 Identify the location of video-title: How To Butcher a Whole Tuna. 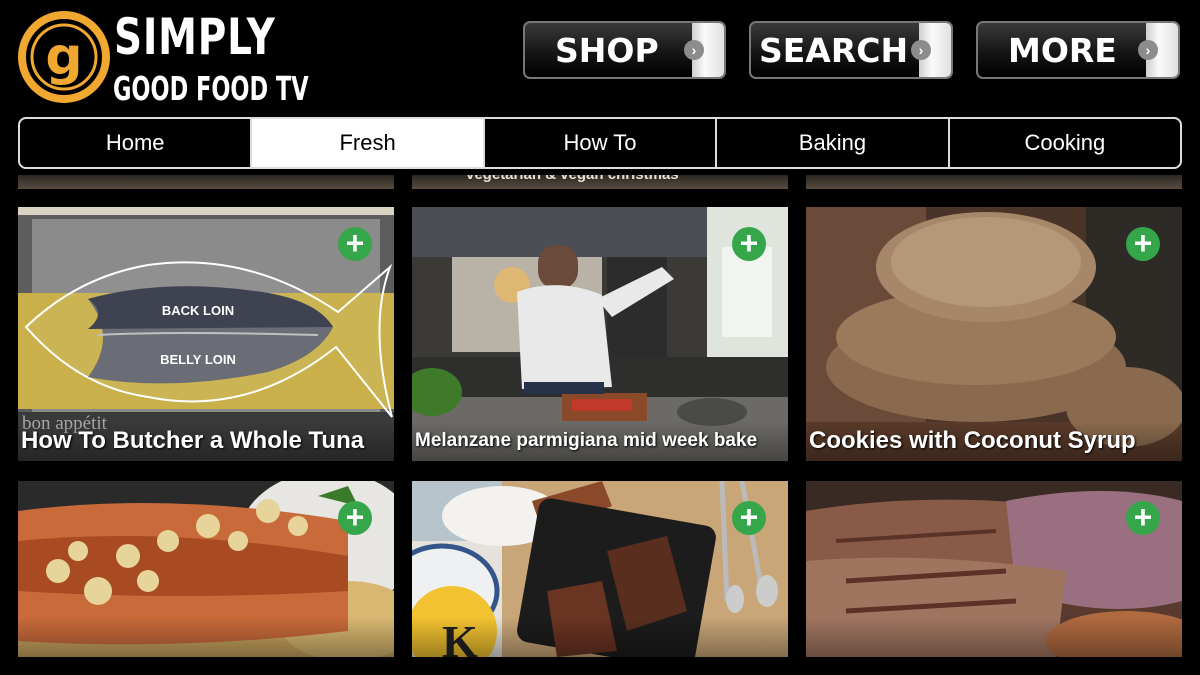
(206, 441).